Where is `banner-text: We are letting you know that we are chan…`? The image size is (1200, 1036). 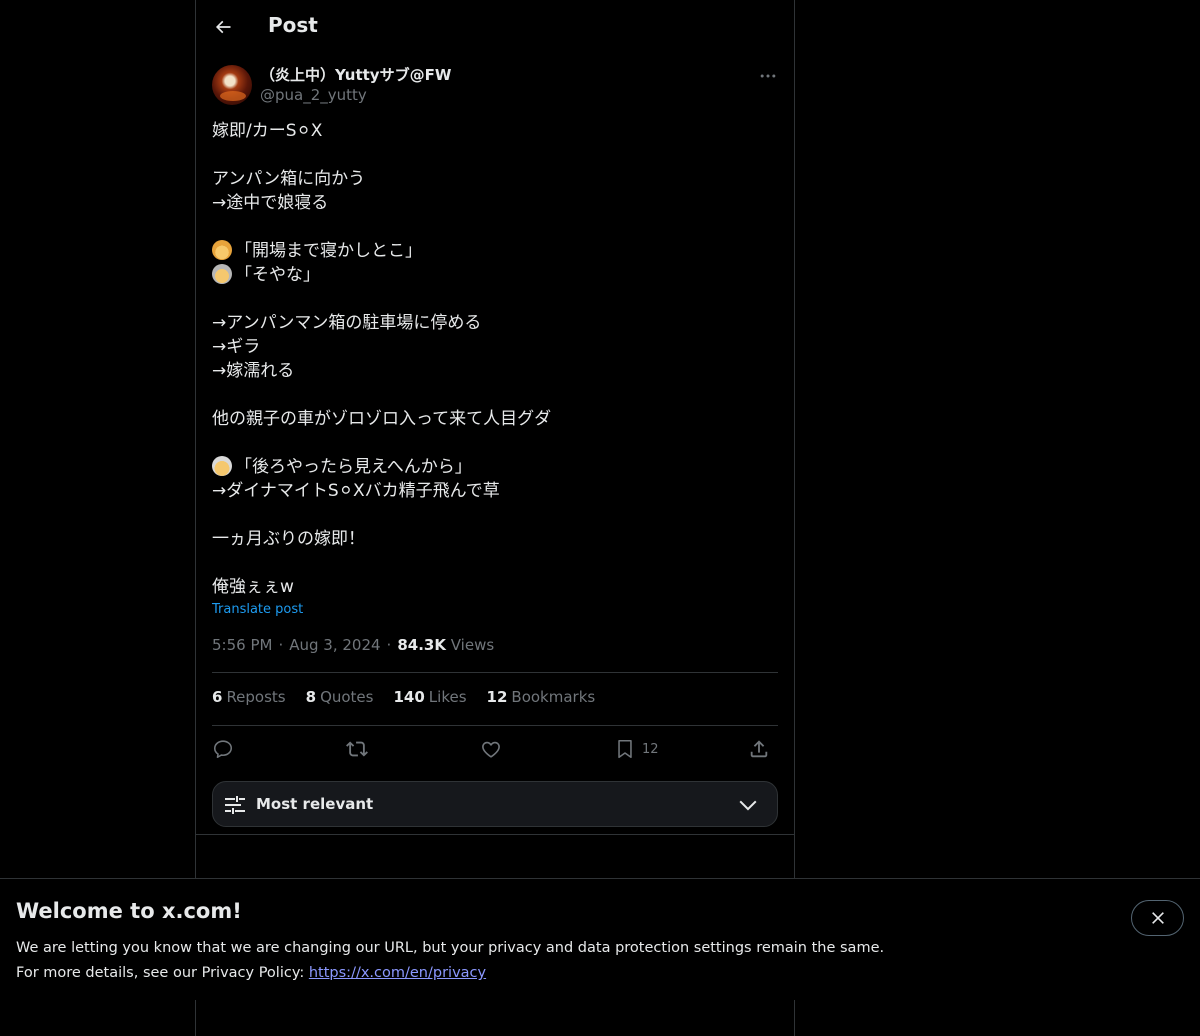 banner-text: We are letting you know that we are chan… is located at coordinates (450, 961).